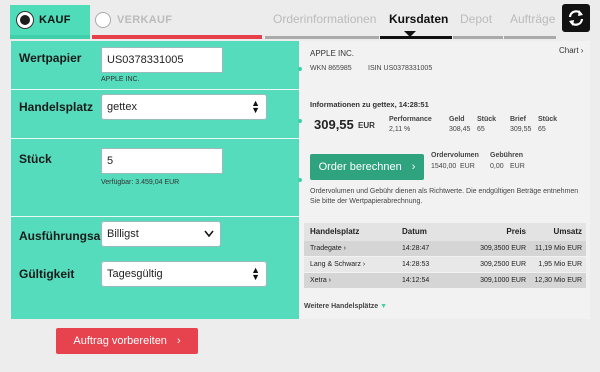  I want to click on tab-underline-auftraege, so click(530, 37).